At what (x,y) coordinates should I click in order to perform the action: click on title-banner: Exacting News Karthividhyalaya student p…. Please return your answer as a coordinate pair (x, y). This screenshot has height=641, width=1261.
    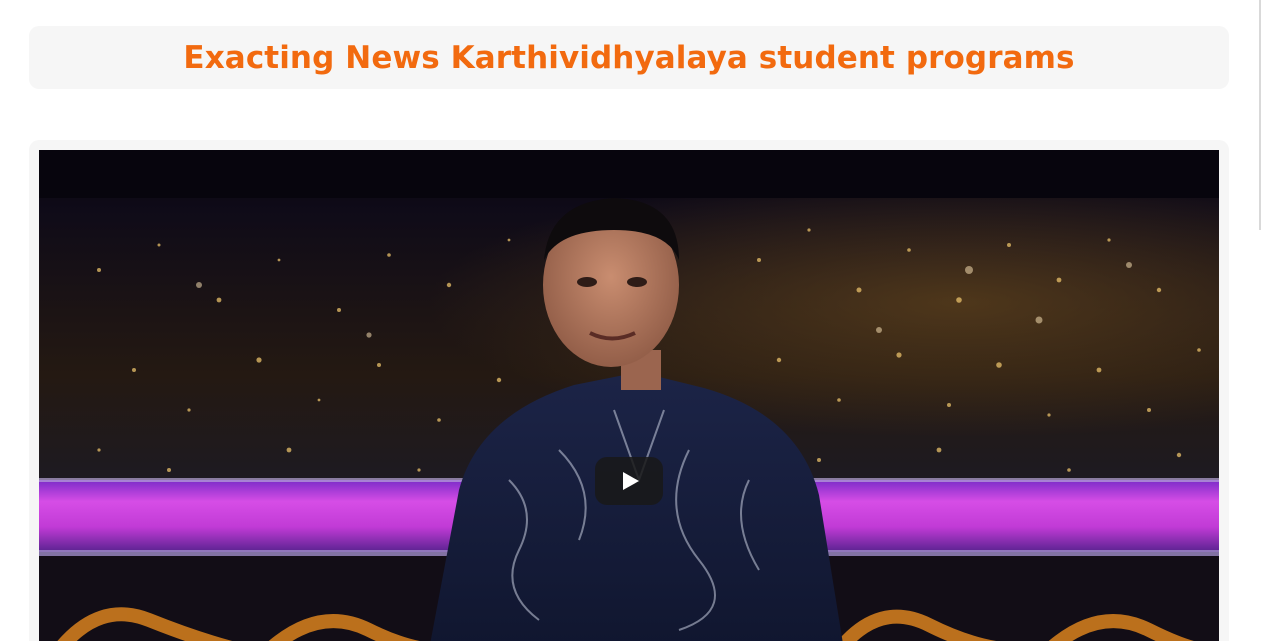
    Looking at the image, I should click on (629, 57).